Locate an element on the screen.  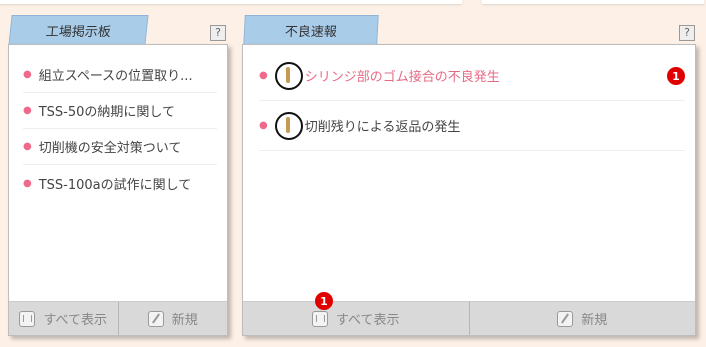
list-item: ● 切削機の安全対策ついて is located at coordinates (120, 147).